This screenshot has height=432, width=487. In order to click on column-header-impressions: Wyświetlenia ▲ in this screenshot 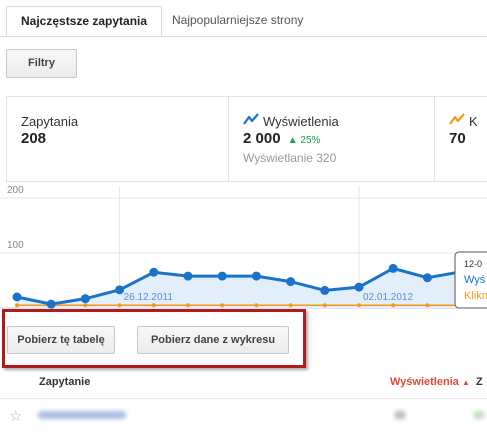, I will do `click(430, 382)`.